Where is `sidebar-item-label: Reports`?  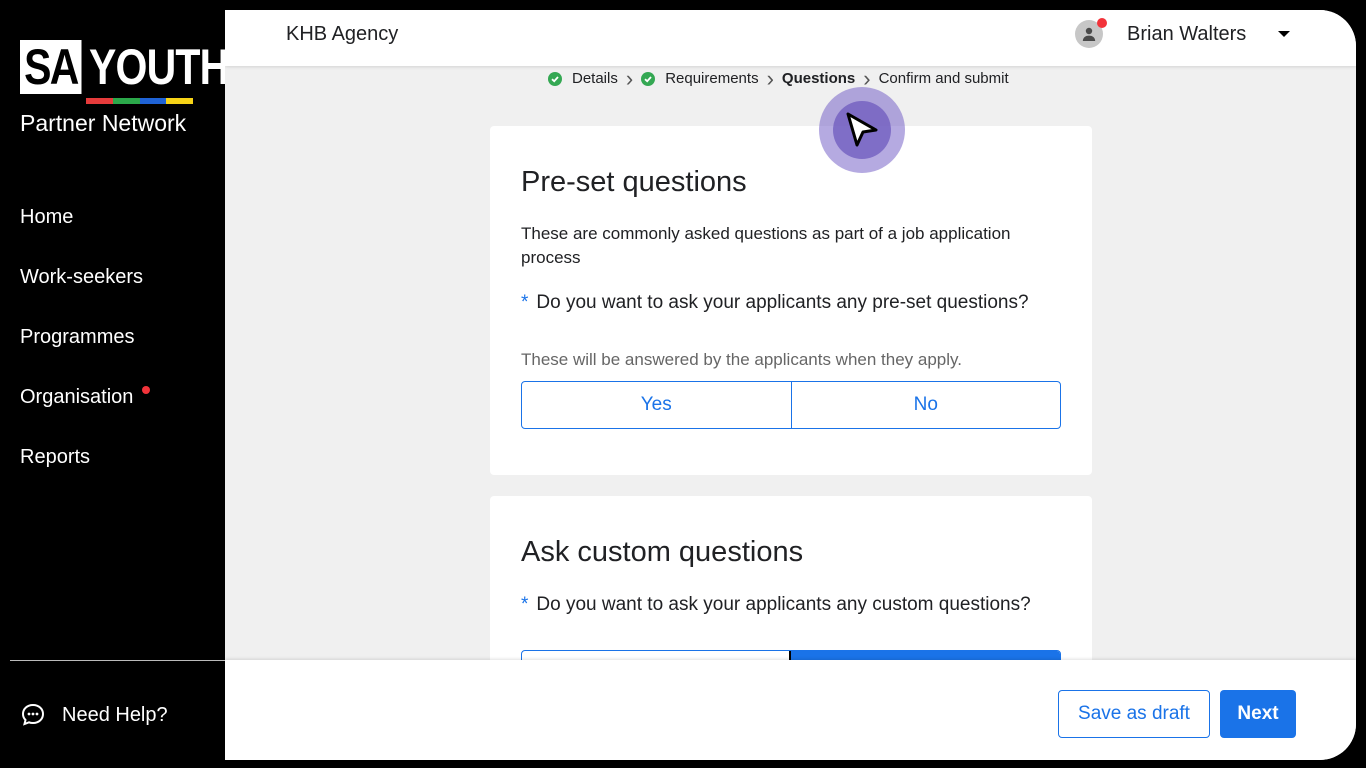
sidebar-item-label: Reports is located at coordinates (55, 457).